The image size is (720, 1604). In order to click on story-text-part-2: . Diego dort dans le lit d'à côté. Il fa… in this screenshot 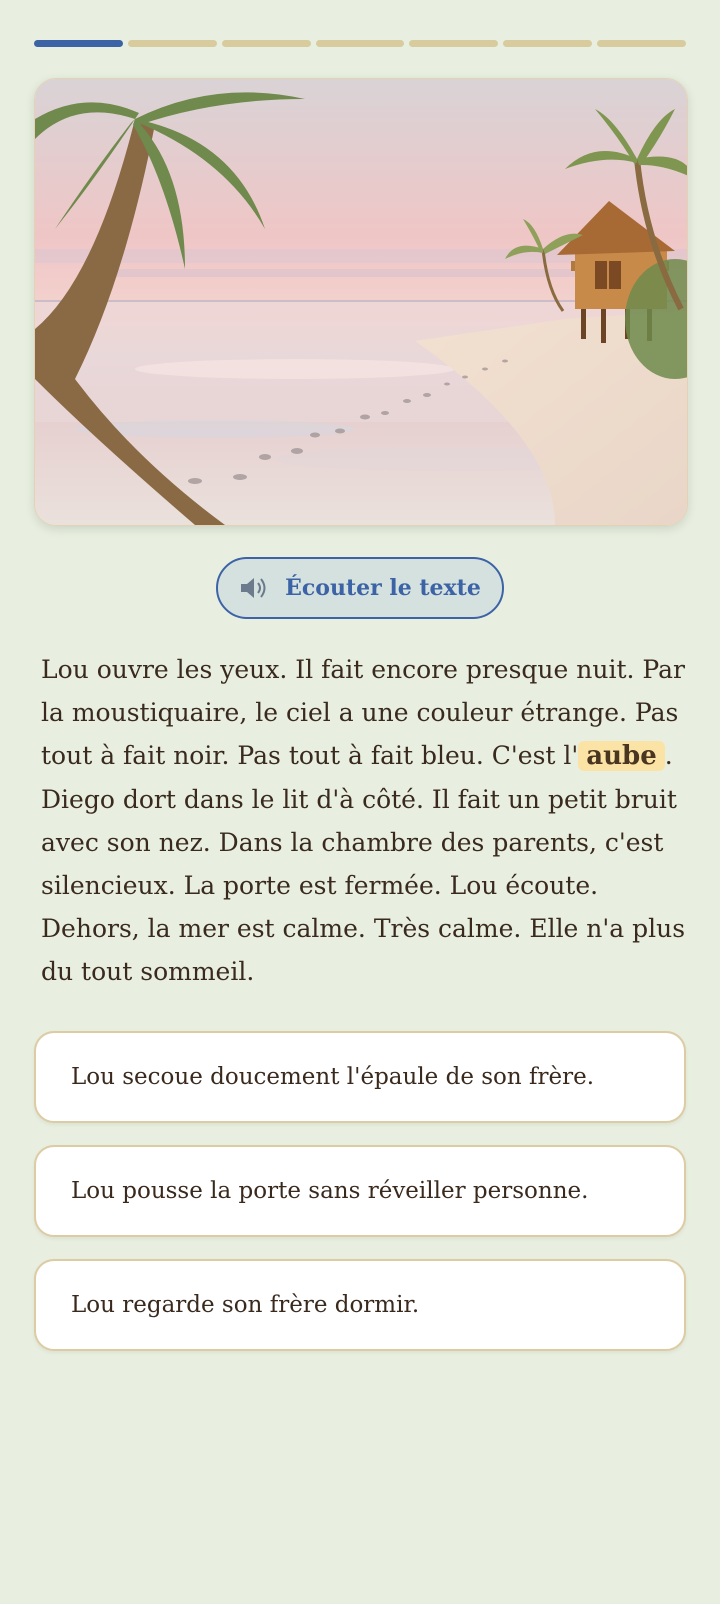, I will do `click(363, 863)`.